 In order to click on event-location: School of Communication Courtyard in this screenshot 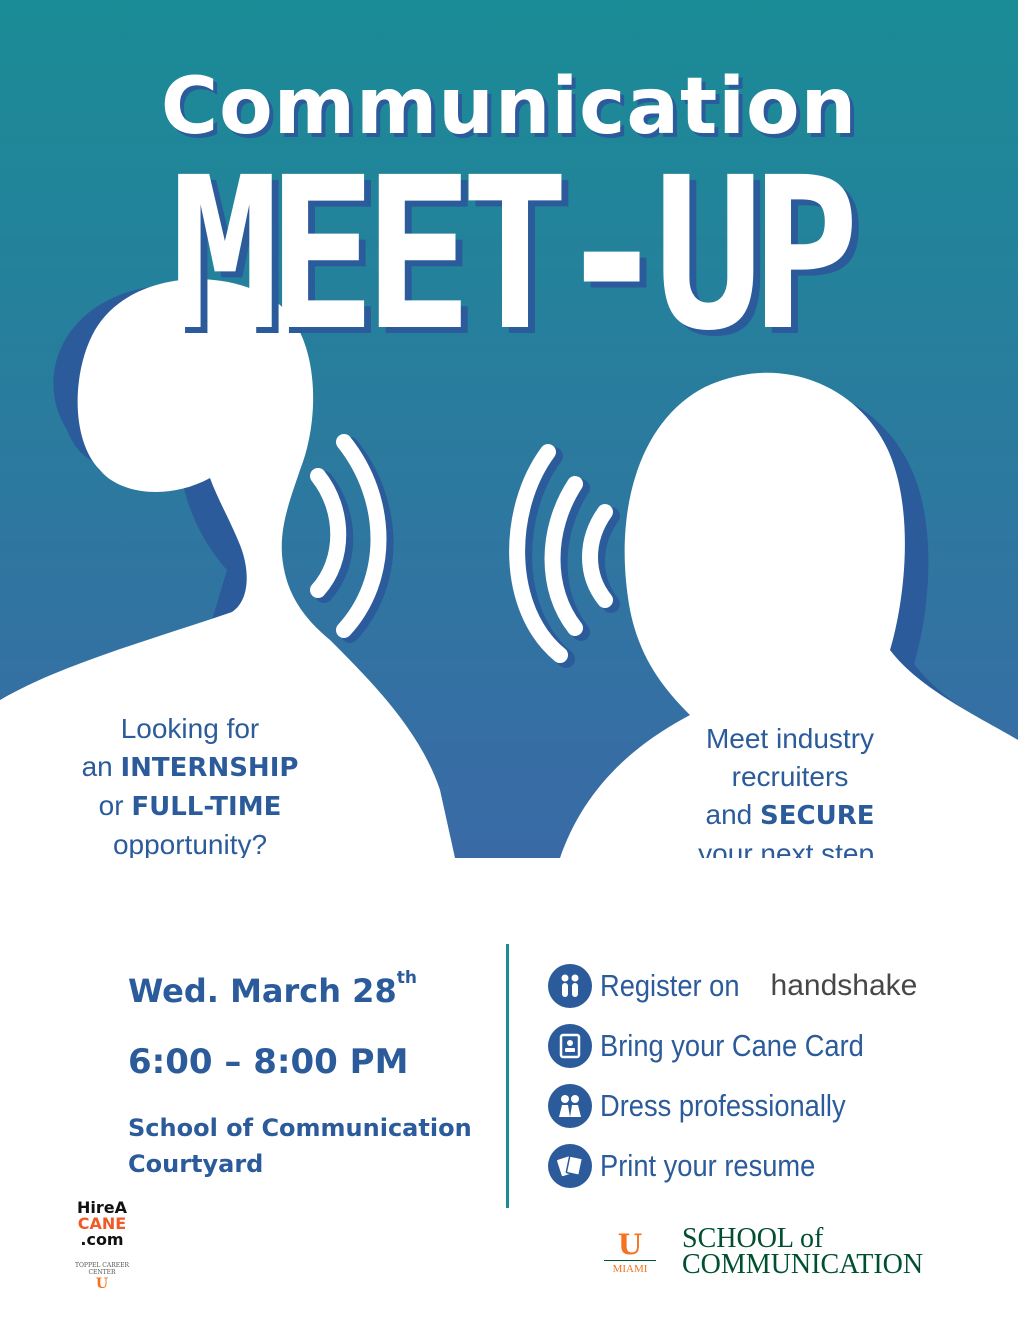, I will do `click(308, 1146)`.